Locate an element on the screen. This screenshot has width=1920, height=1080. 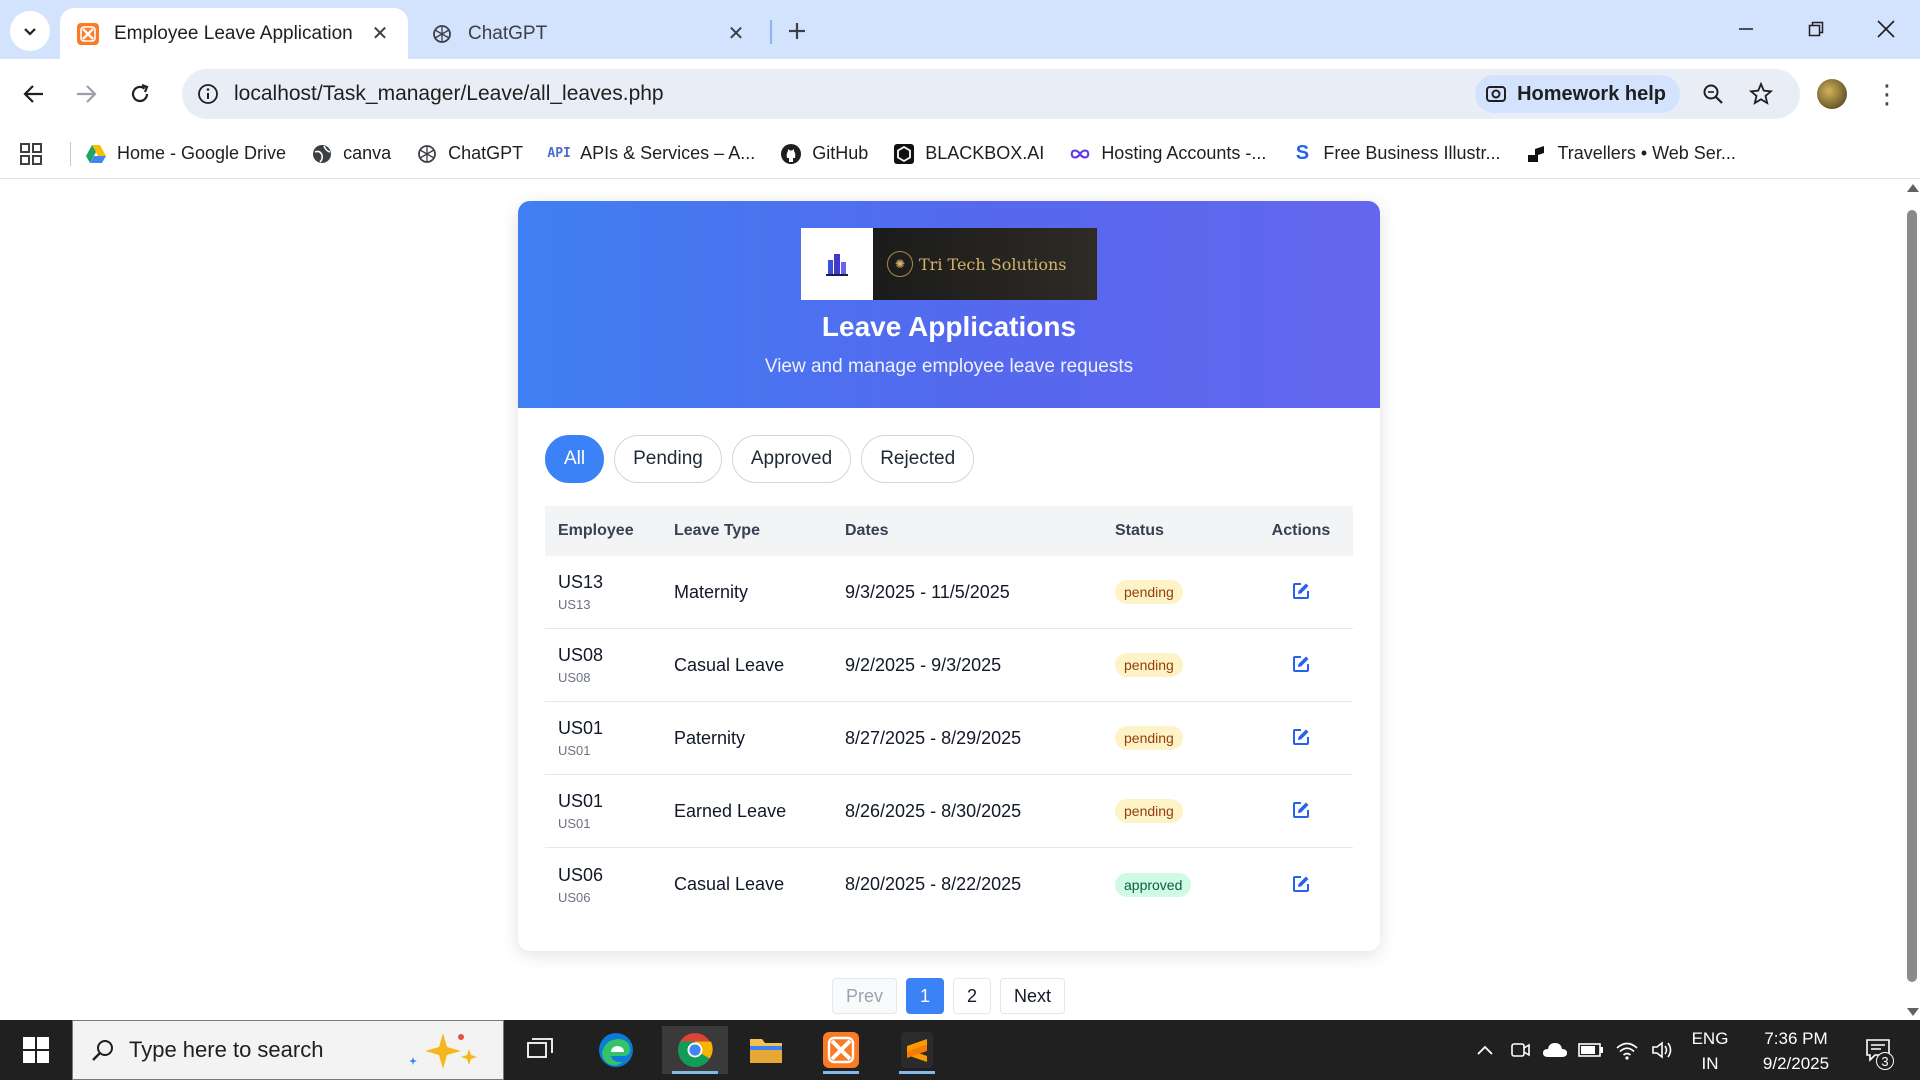
forward-button is located at coordinates (86, 94).